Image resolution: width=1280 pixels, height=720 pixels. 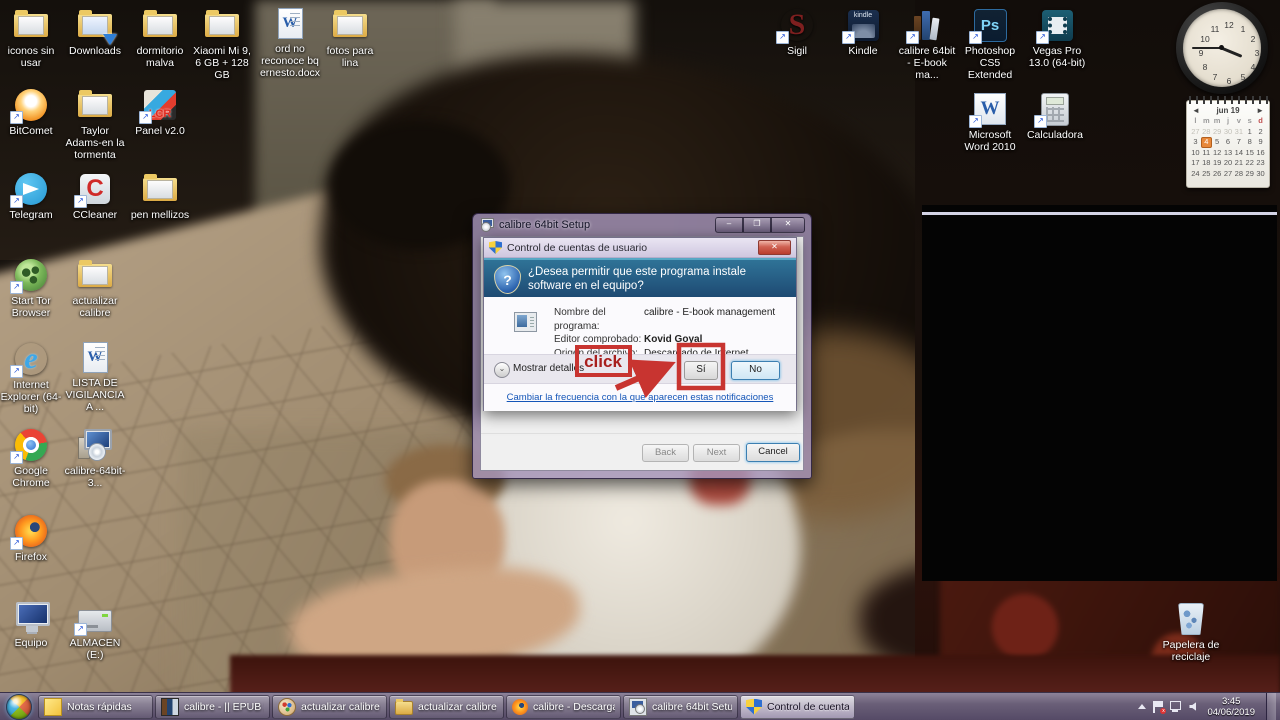 What do you see at coordinates (160, 38) in the screenshot?
I see `desktop-icon-dormitorio-malva: dormitorio malva` at bounding box center [160, 38].